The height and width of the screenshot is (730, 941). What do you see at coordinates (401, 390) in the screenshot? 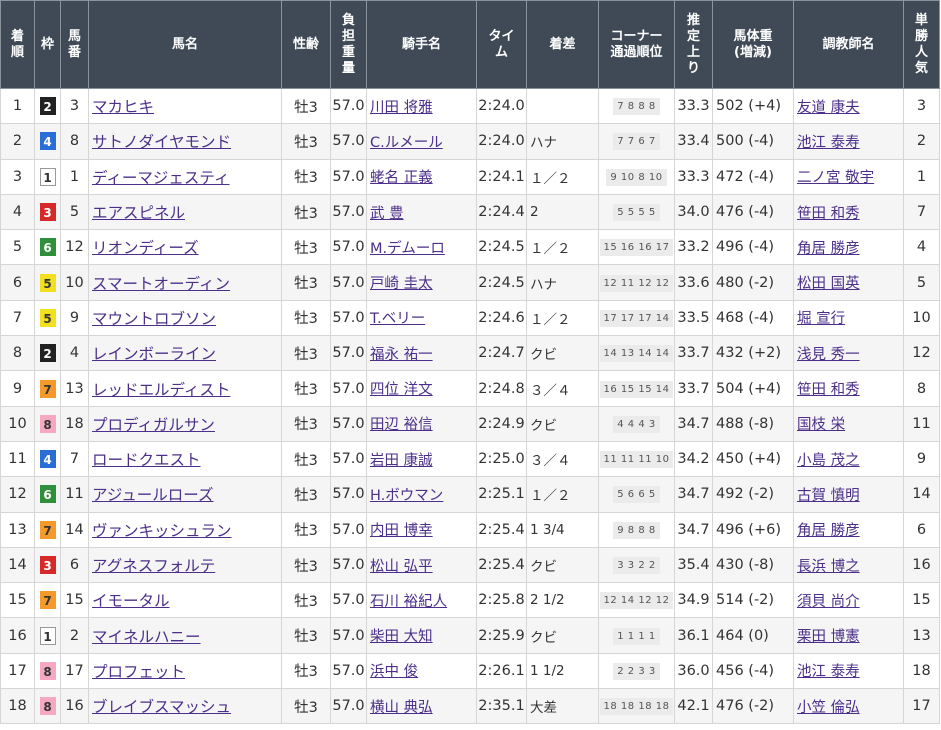
I see `jockey-cell-text: 四位 洋文` at bounding box center [401, 390].